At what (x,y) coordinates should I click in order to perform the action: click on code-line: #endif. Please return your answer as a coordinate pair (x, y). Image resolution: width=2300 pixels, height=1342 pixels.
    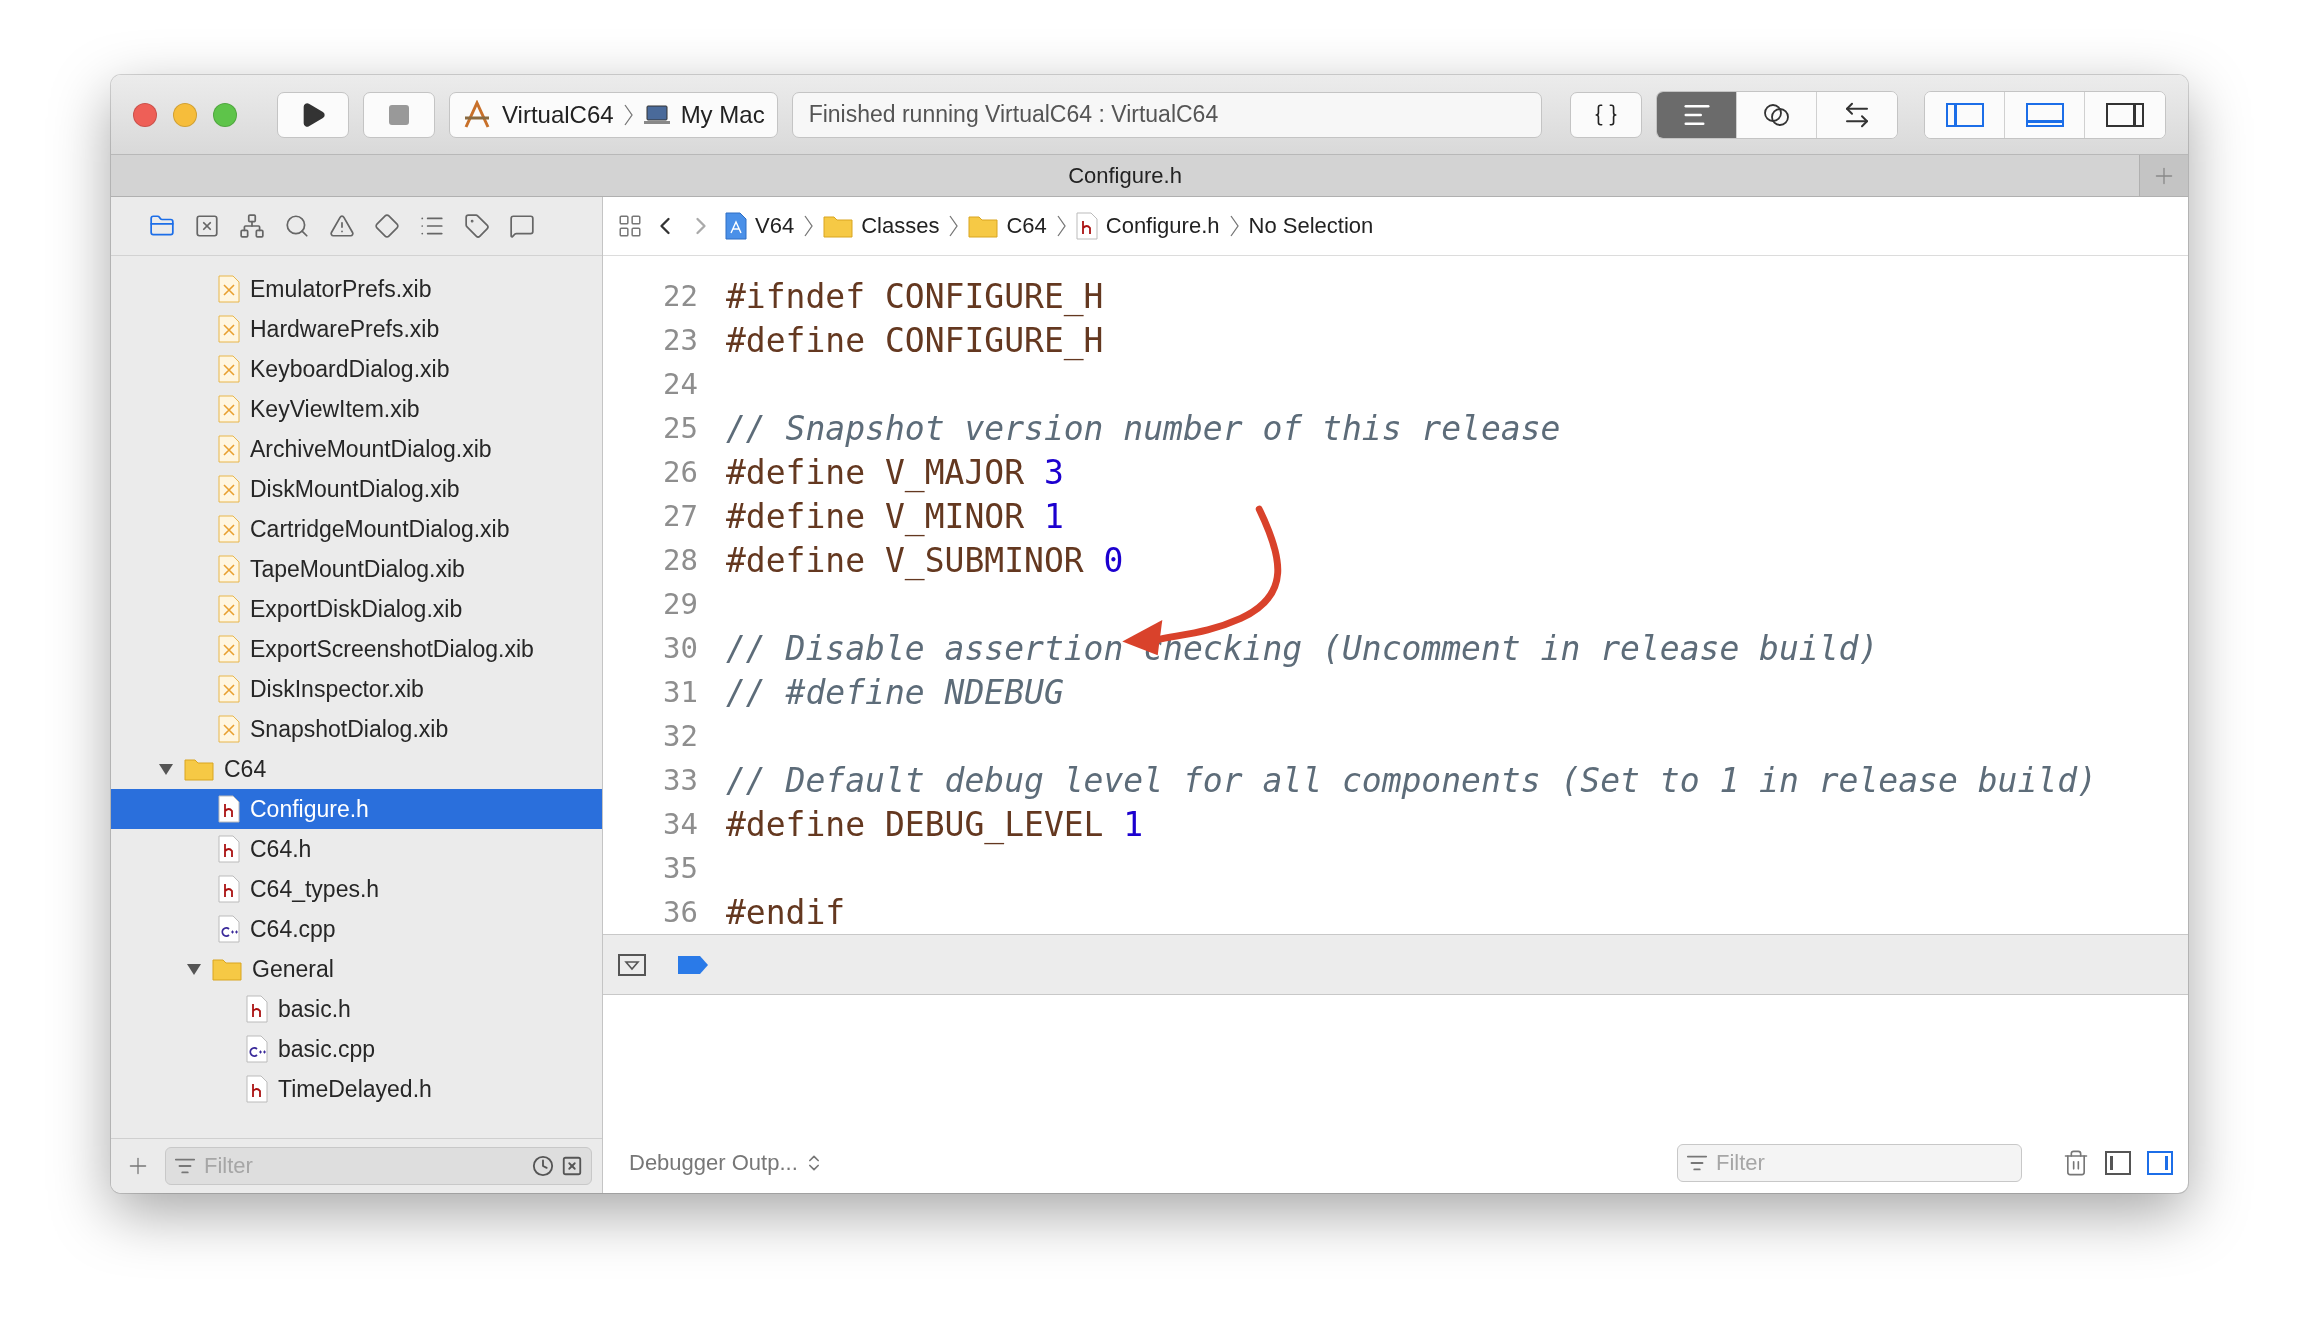
    Looking at the image, I should click on (786, 912).